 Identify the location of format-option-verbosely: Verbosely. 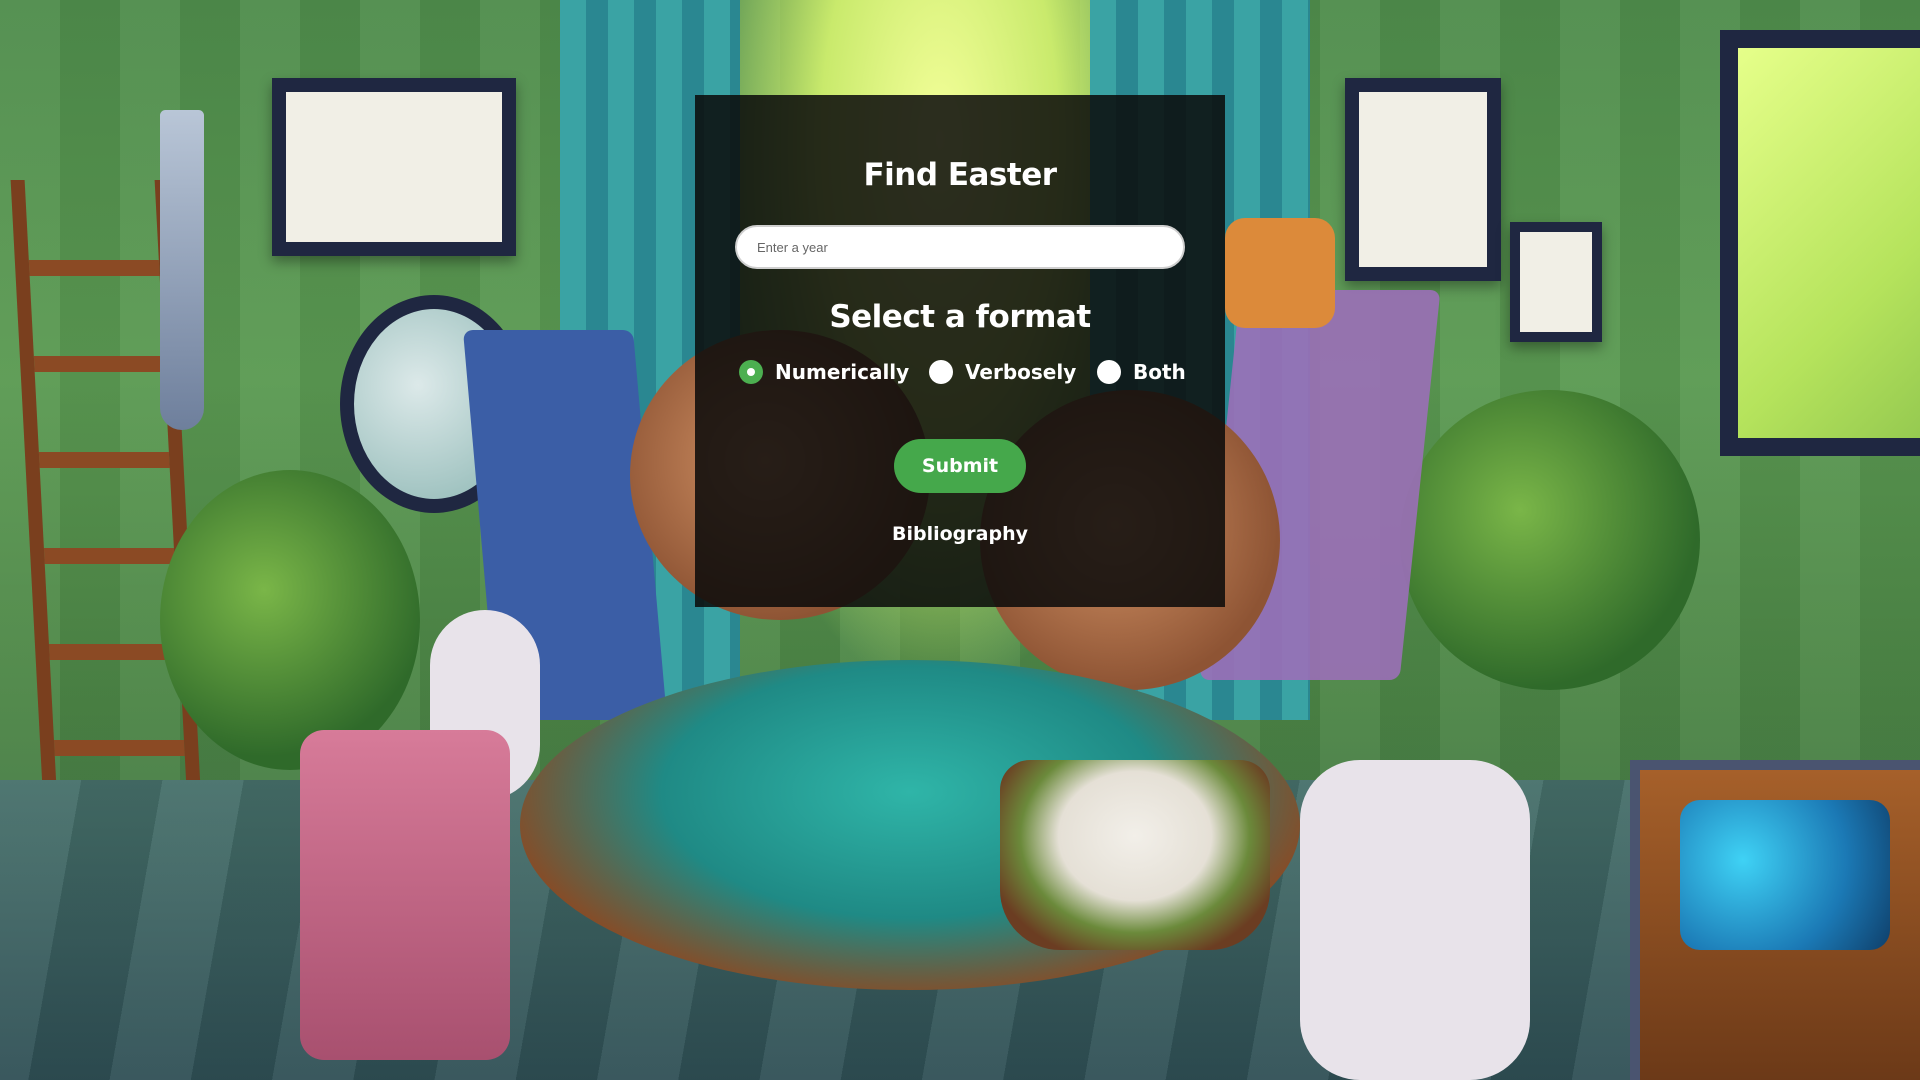
(1002, 372).